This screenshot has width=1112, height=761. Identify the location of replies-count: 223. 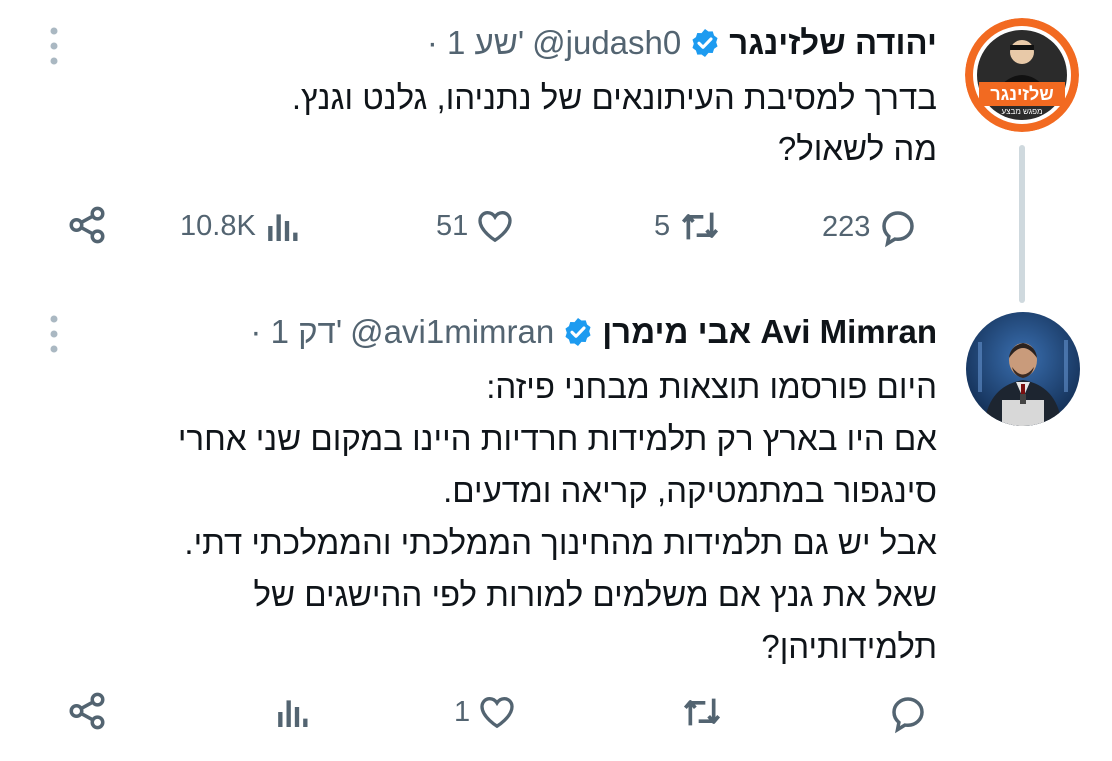
(846, 226).